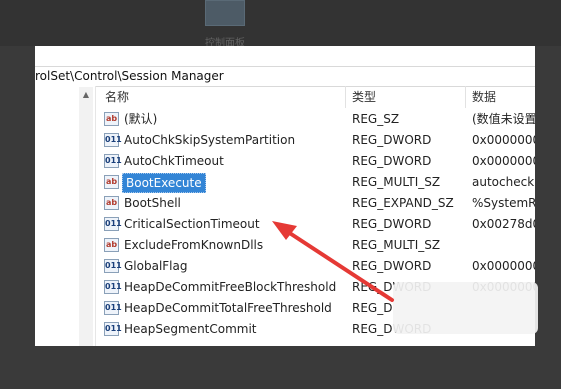 This screenshot has height=389, width=561. Describe the element at coordinates (333, 261) in the screenshot. I see `annotation-arrow` at that location.